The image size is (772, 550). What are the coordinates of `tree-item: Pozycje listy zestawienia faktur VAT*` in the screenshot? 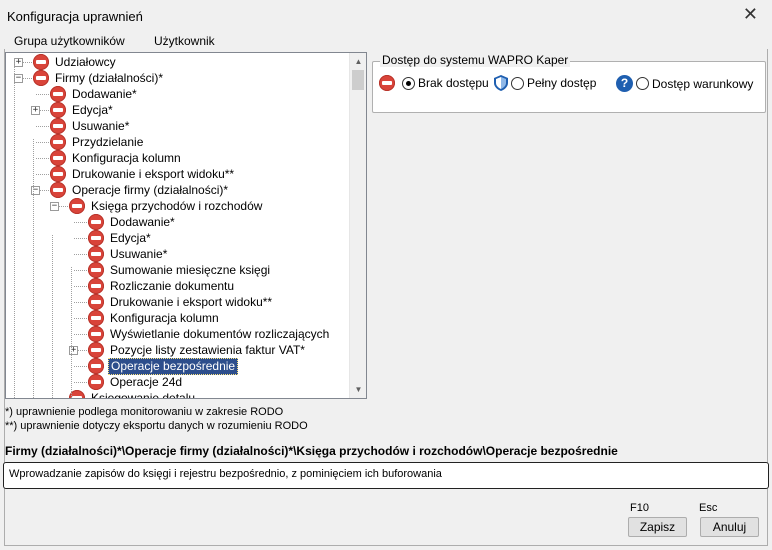 It's located at (197, 350).